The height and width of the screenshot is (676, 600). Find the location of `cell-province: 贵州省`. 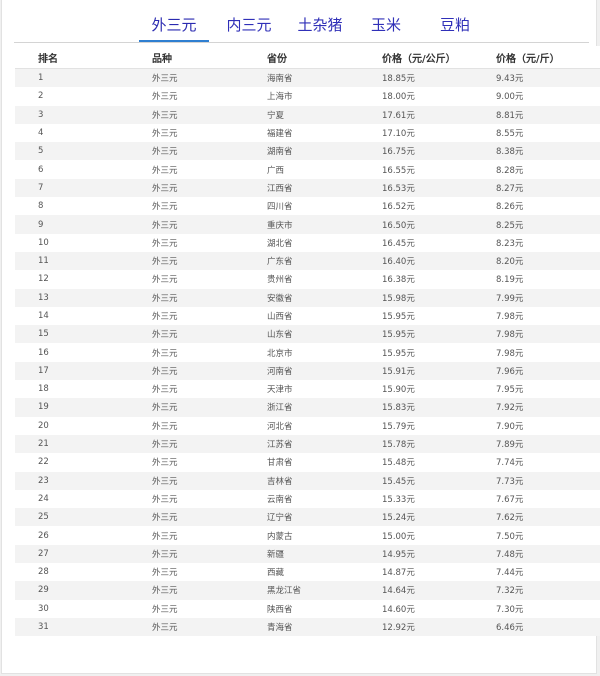

cell-province: 贵州省 is located at coordinates (324, 279).